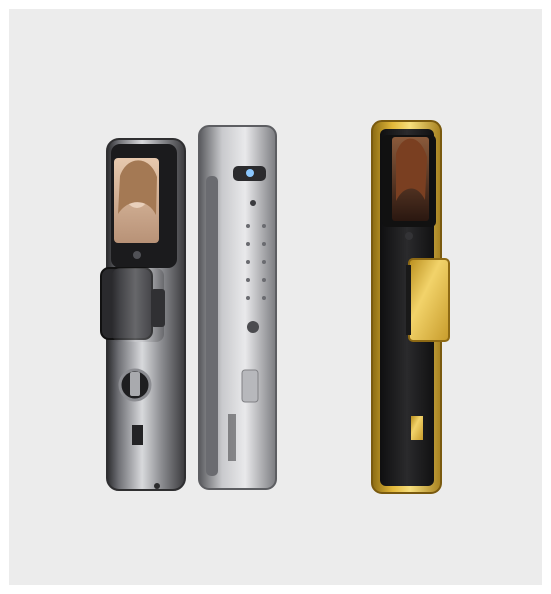  What do you see at coordinates (143, 314) in the screenshot?
I see `lock-front-chrome` at bounding box center [143, 314].